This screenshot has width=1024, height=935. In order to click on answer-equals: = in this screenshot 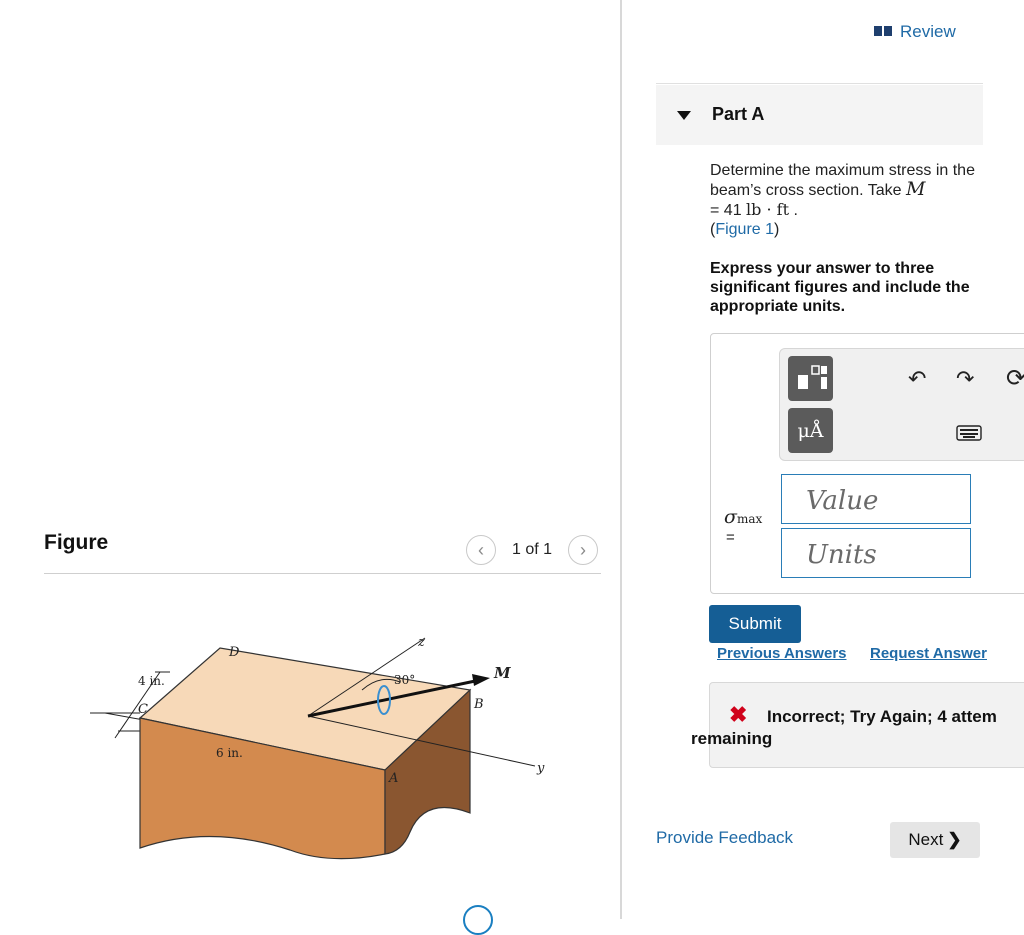, I will do `click(730, 537)`.